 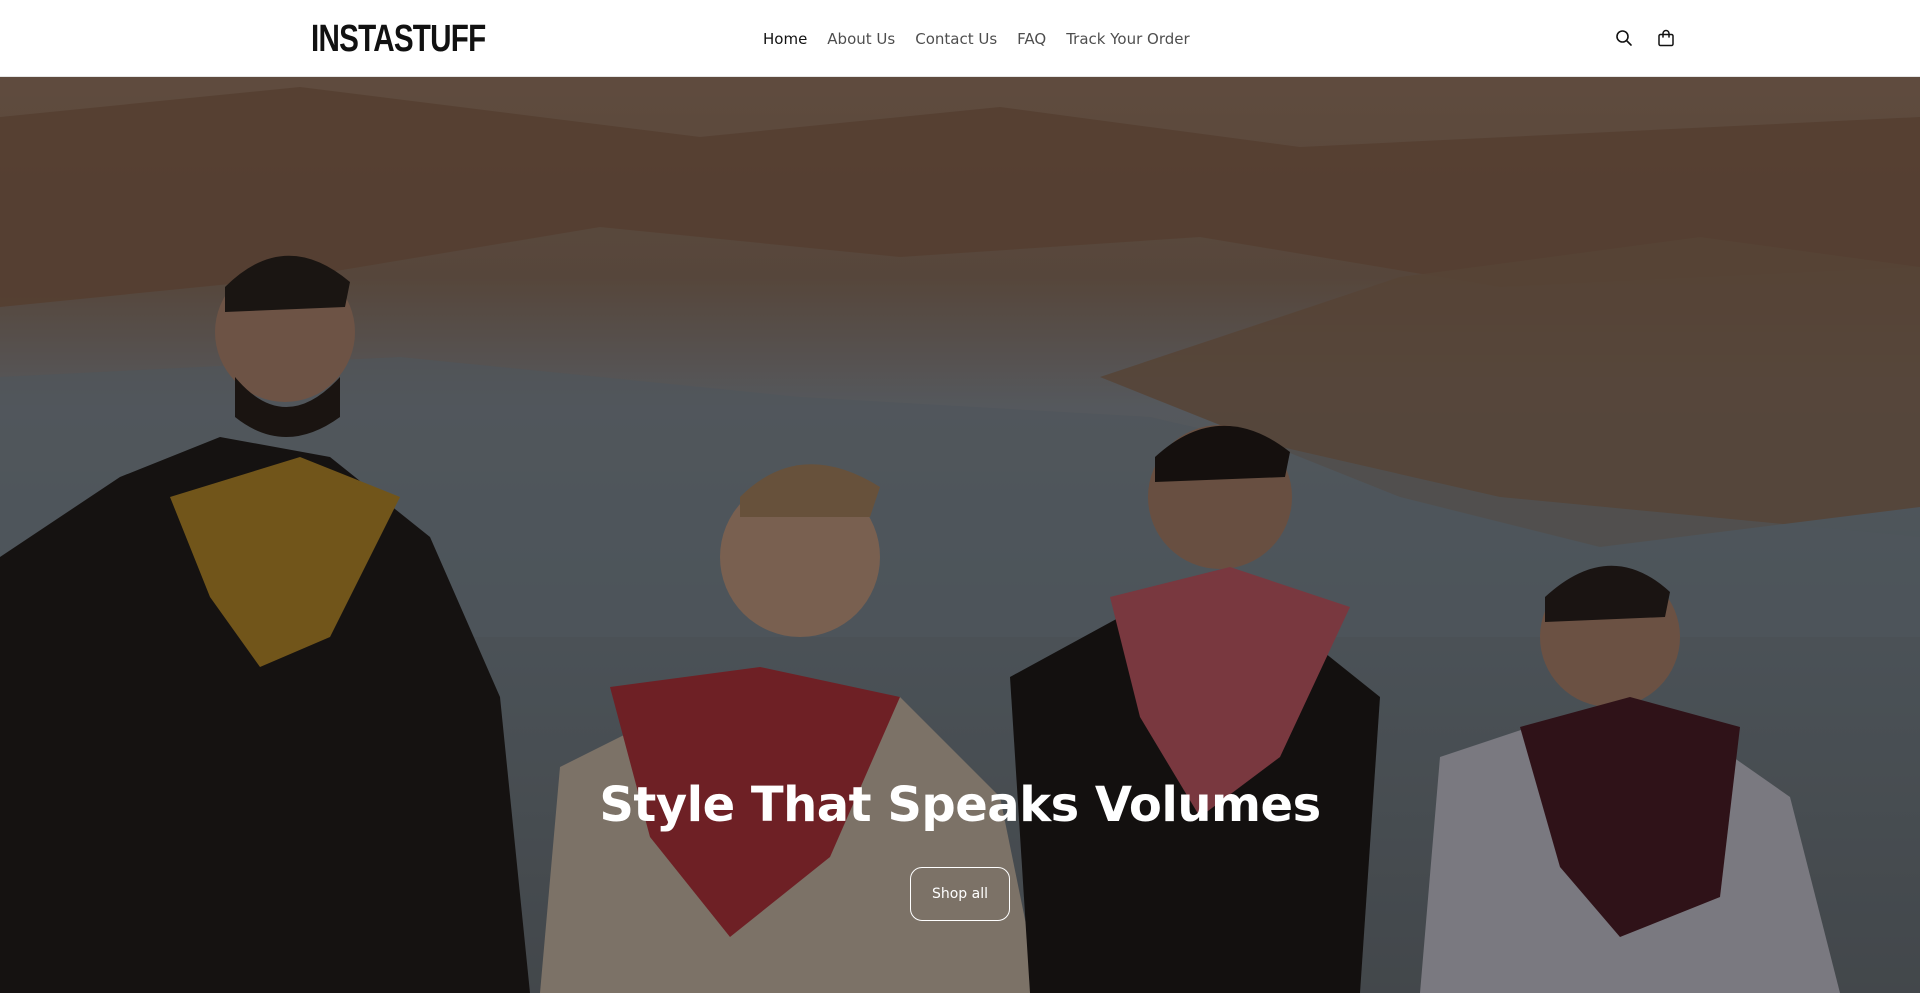 What do you see at coordinates (960, 894) in the screenshot?
I see `shop-all-button: Shop all` at bounding box center [960, 894].